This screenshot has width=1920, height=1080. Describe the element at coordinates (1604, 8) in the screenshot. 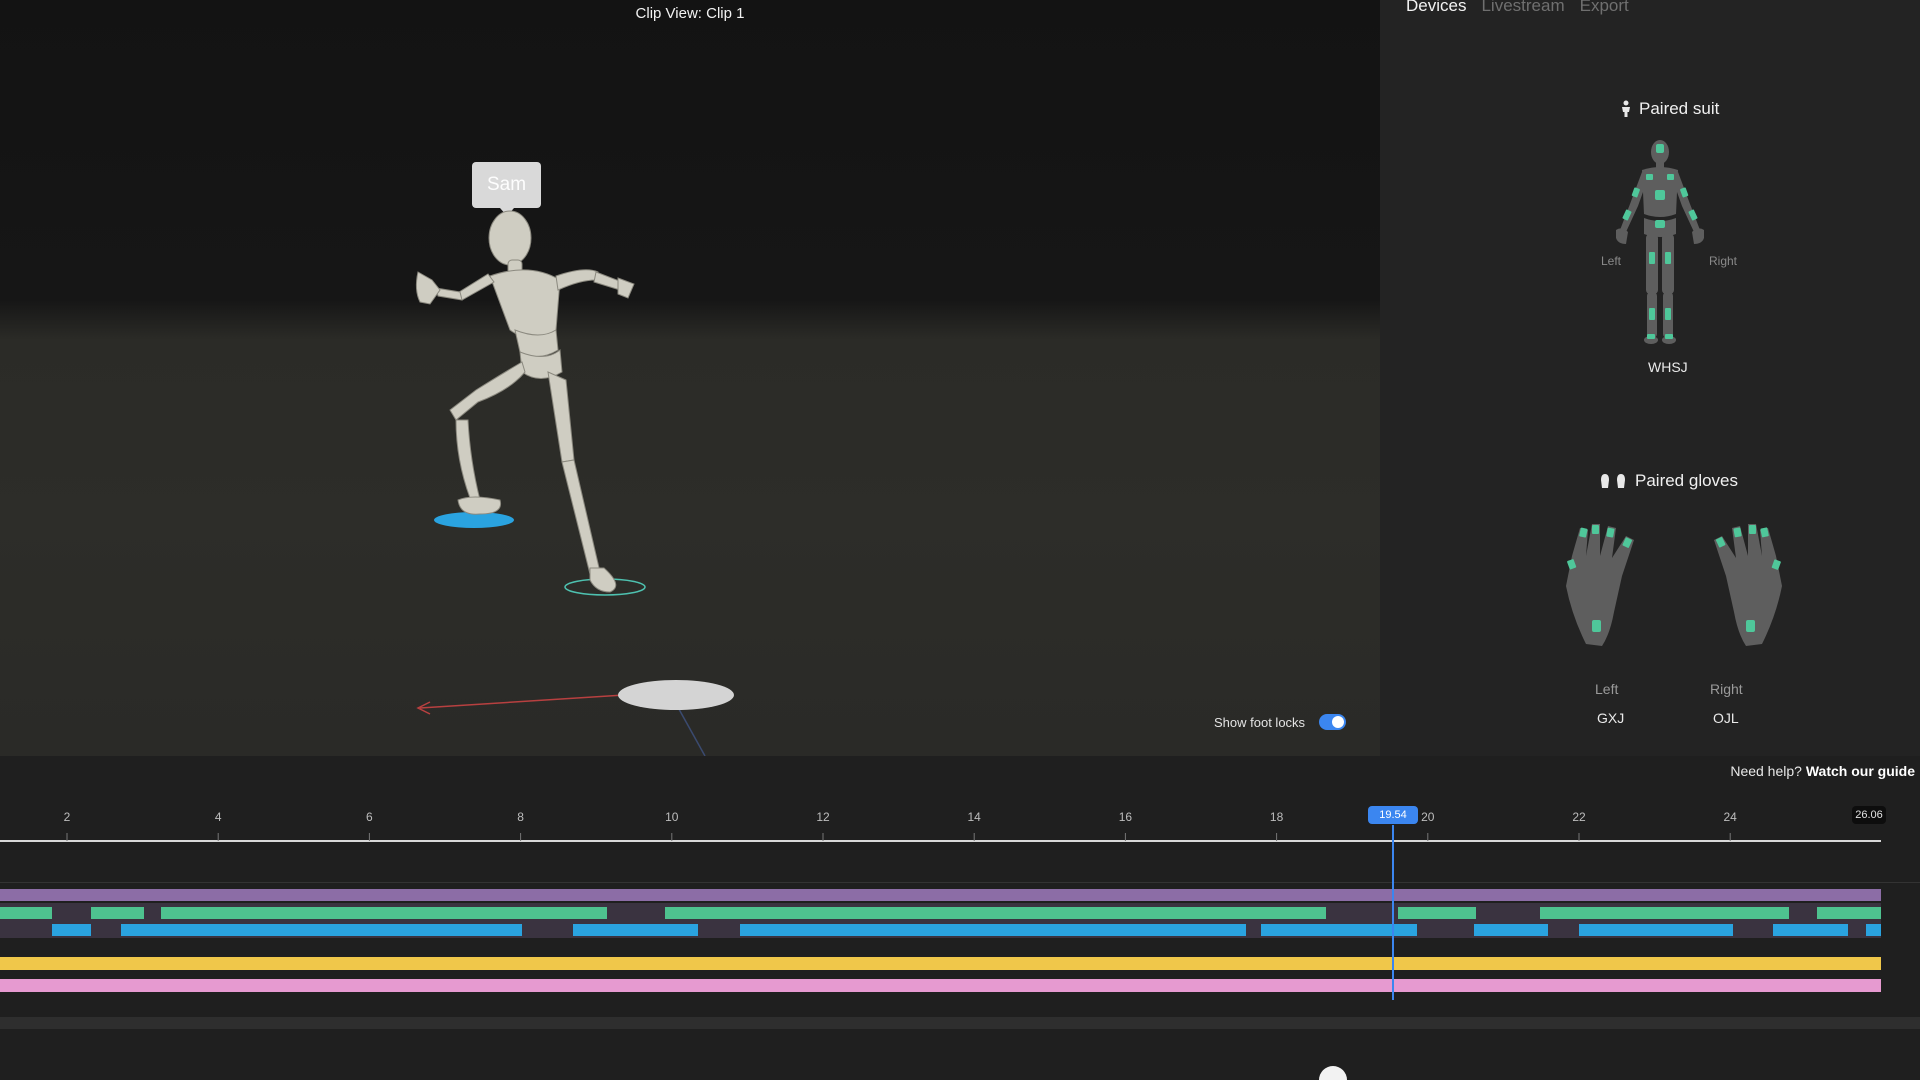

I see `tab-export: Export` at that location.